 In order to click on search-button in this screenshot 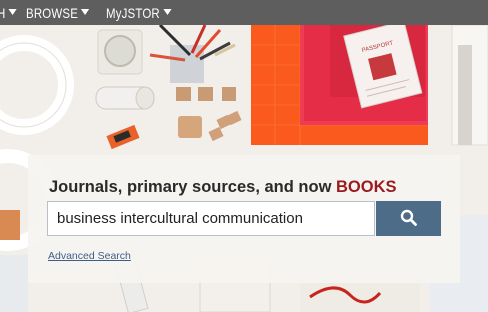, I will do `click(408, 218)`.